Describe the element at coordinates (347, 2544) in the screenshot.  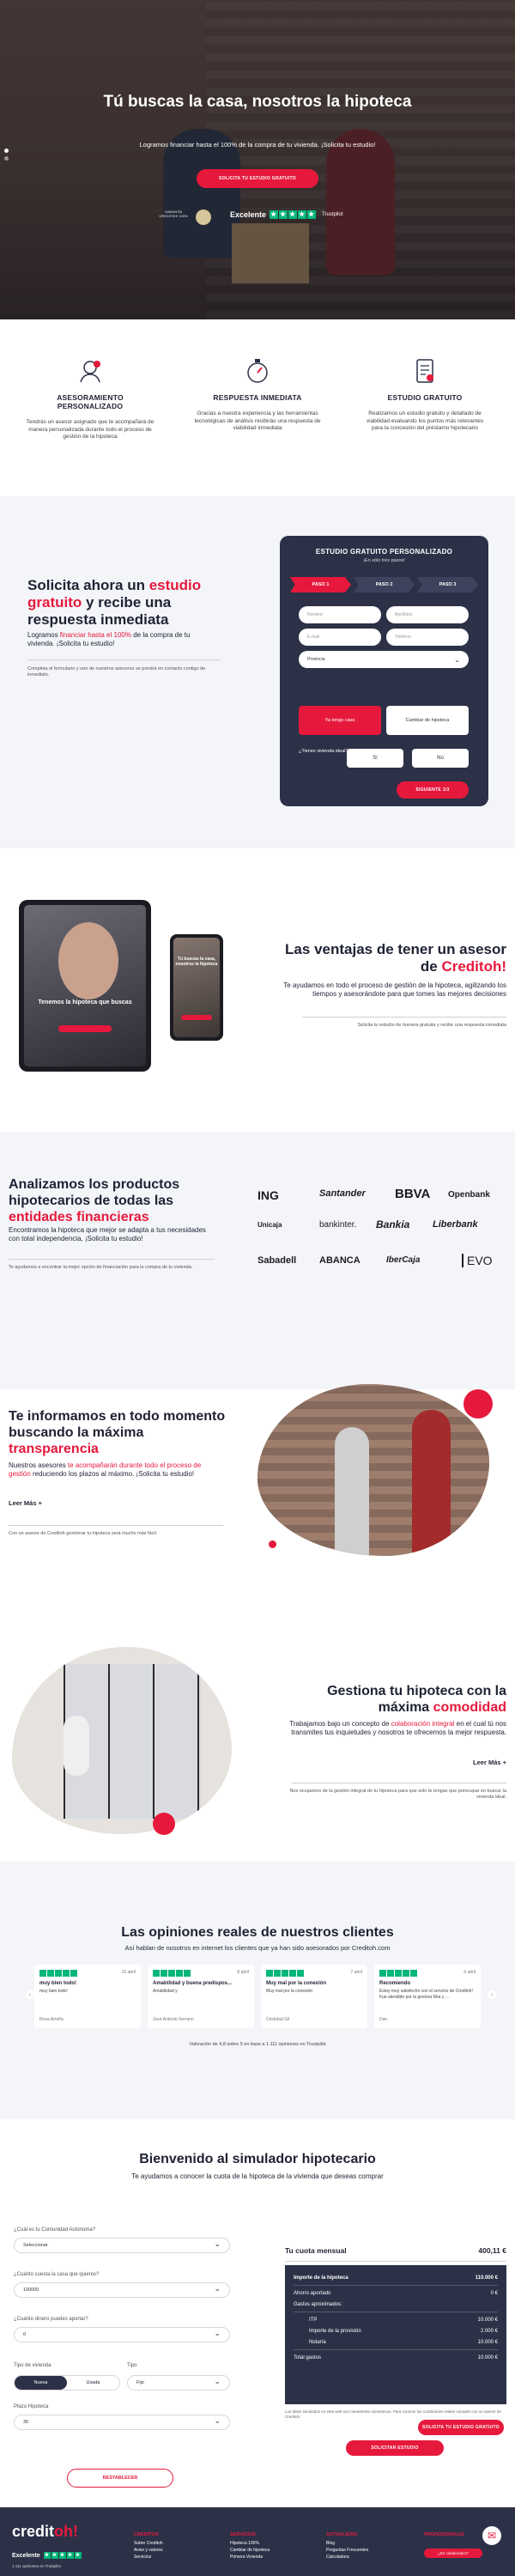
I see `footer-link: Blog` at that location.